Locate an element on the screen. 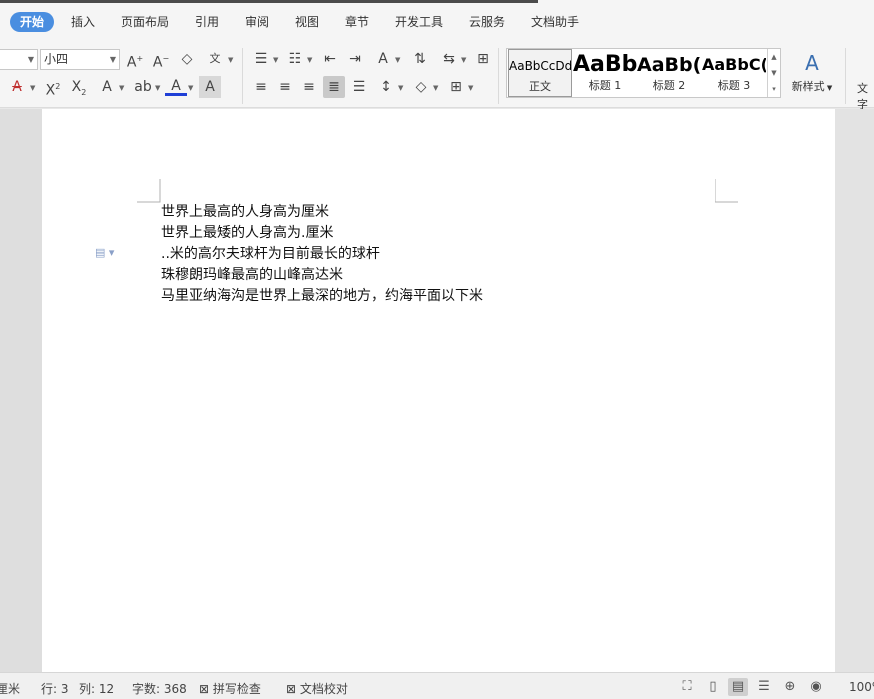 This screenshot has width=874, height=699. margin-corner-top-left is located at coordinates (149, 191).